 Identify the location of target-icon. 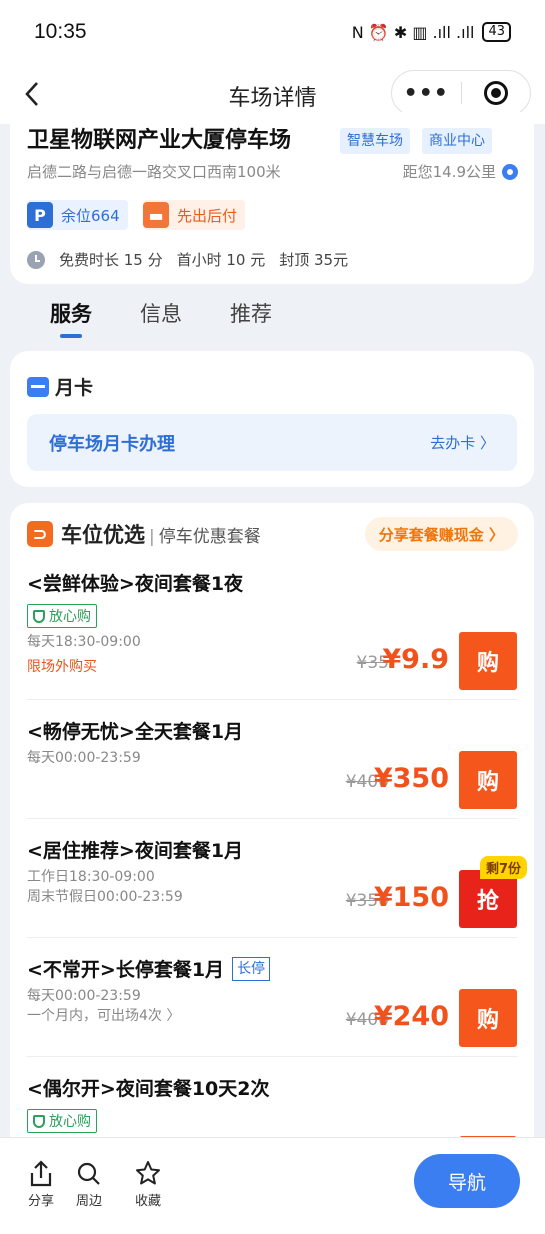
(495, 93).